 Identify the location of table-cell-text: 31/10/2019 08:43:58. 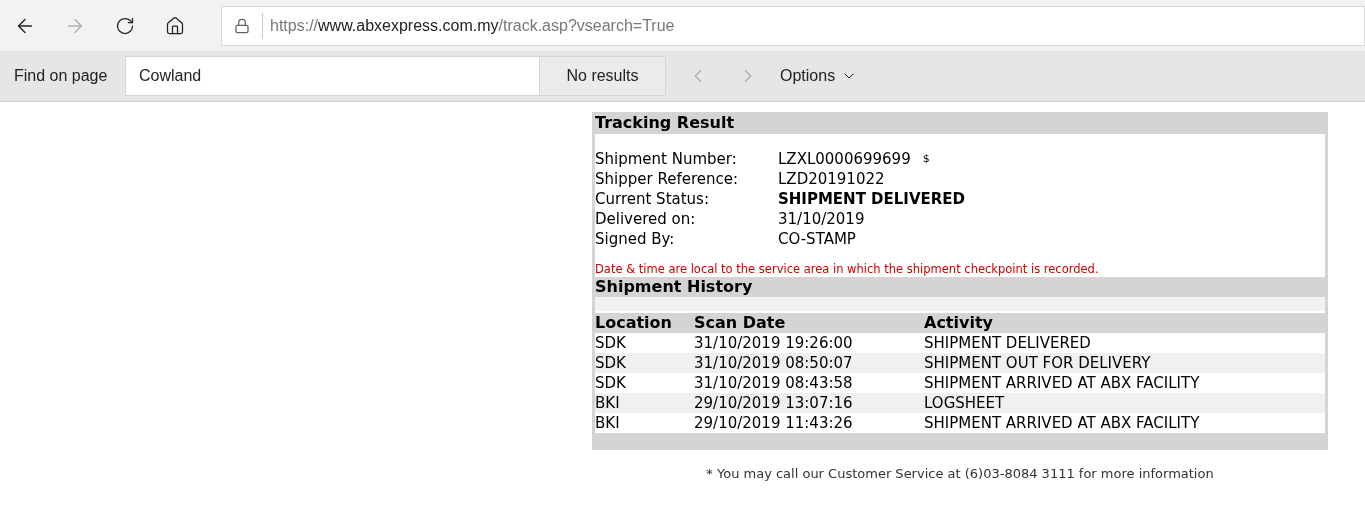
(774, 383).